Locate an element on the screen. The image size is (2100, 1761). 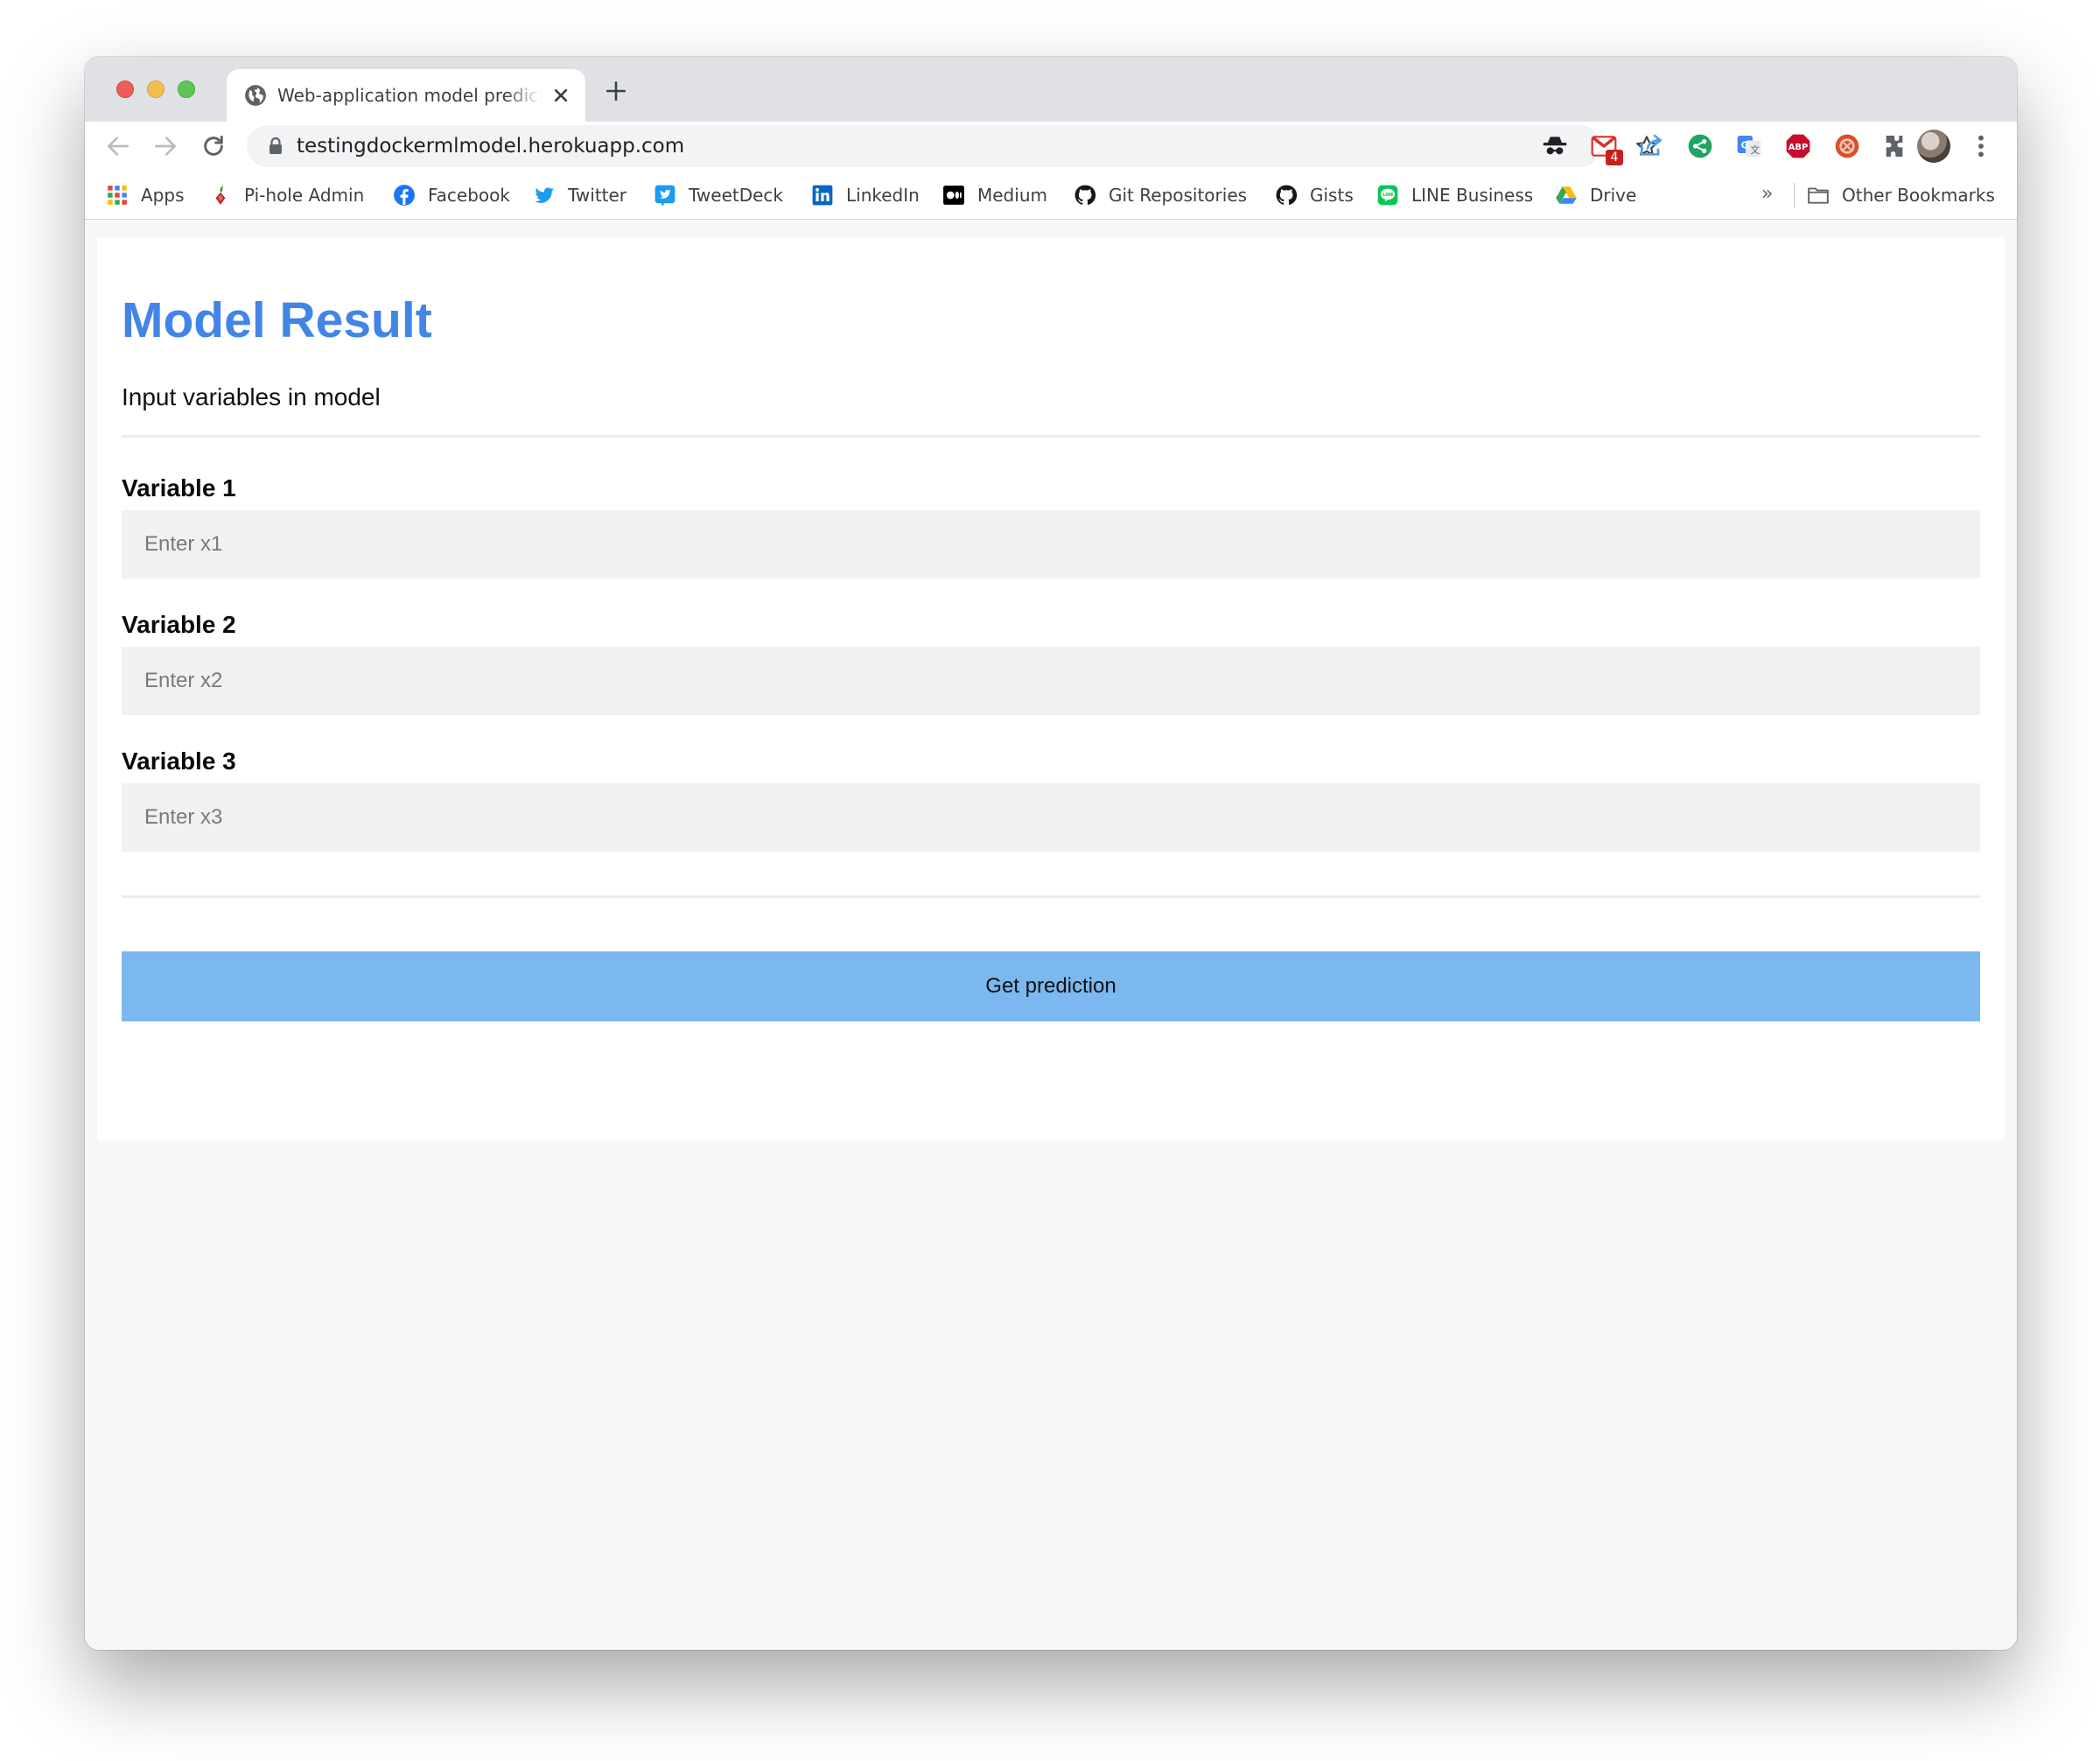
share-extension-icon is located at coordinates (1651, 146).